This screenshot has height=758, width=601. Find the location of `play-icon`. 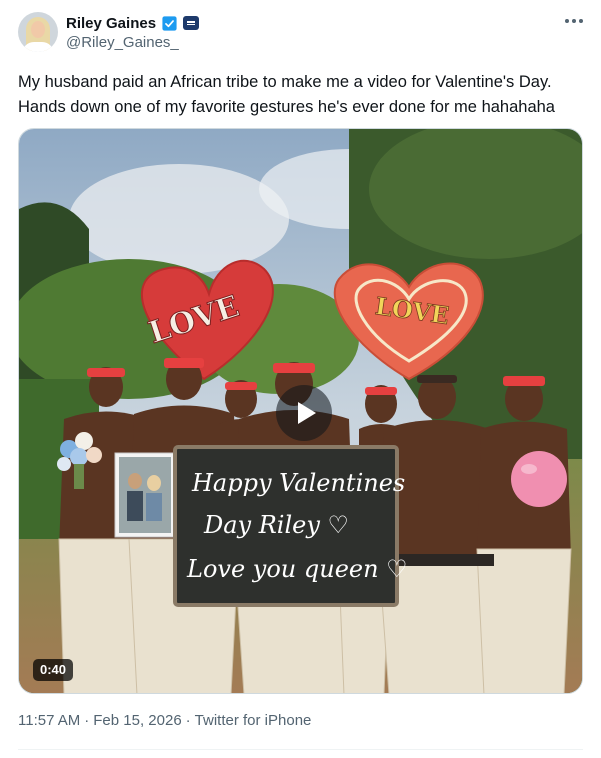

play-icon is located at coordinates (306, 413).